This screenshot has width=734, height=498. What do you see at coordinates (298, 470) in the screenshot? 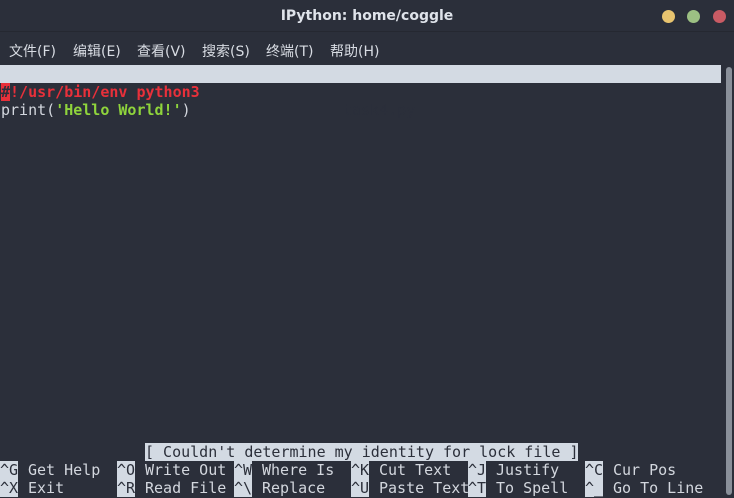
I see `shortcut-label: Where Is` at bounding box center [298, 470].